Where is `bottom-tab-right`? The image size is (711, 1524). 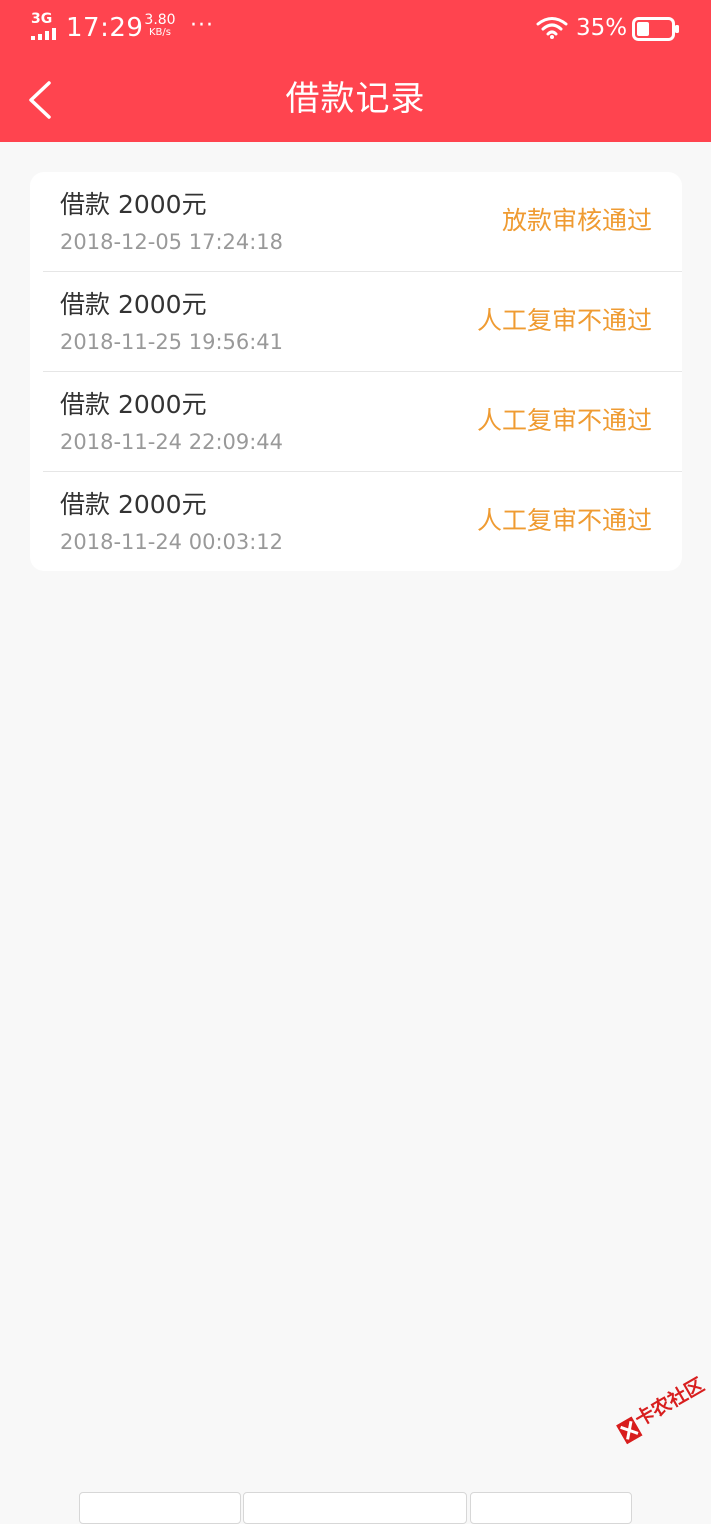 bottom-tab-right is located at coordinates (551, 1508).